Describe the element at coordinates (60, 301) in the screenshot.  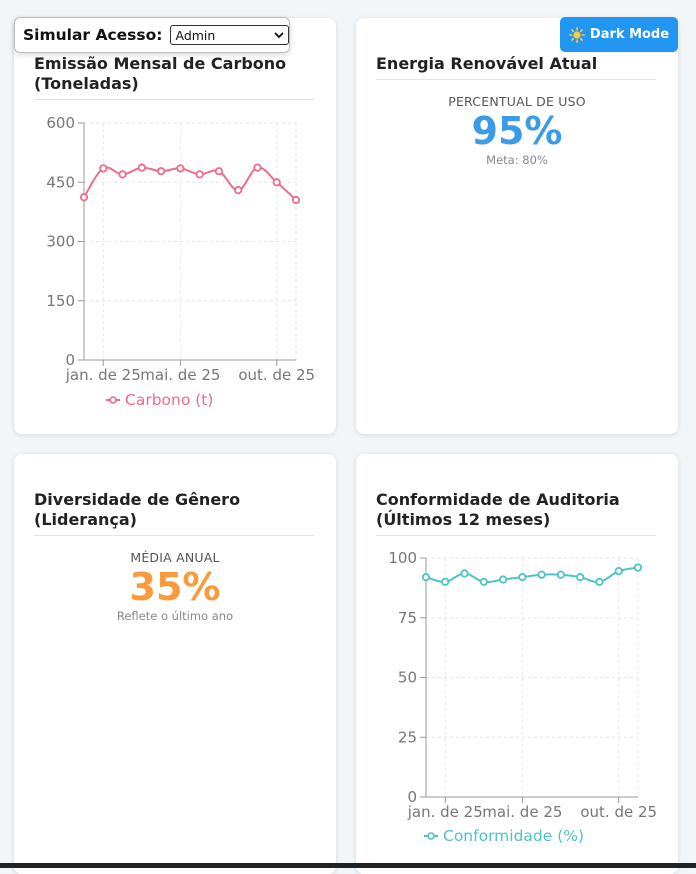
I see `y-tick-label: 150` at that location.